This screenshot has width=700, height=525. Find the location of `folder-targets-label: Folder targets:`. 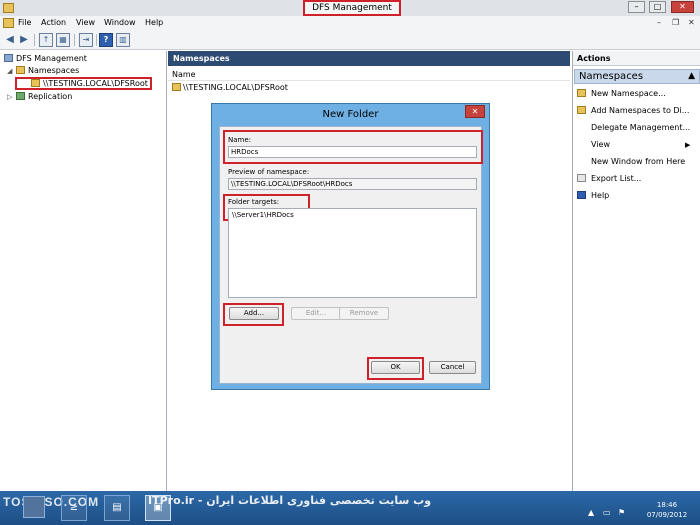

folder-targets-label: Folder targets: is located at coordinates (254, 202).